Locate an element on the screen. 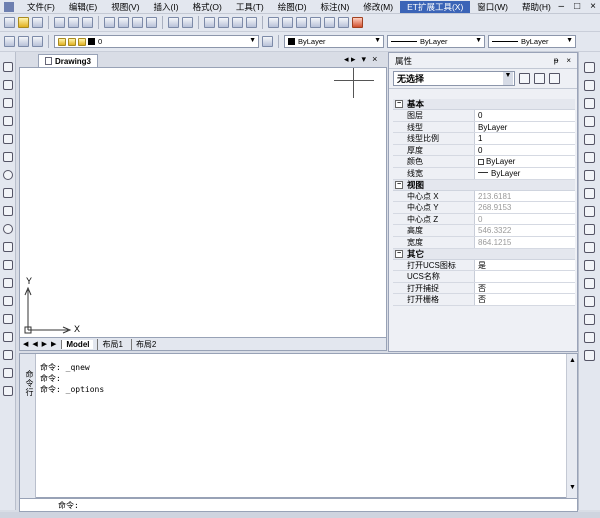 This screenshot has height=518, width=600. menu-edit: 编辑(E) is located at coordinates (83, 7).